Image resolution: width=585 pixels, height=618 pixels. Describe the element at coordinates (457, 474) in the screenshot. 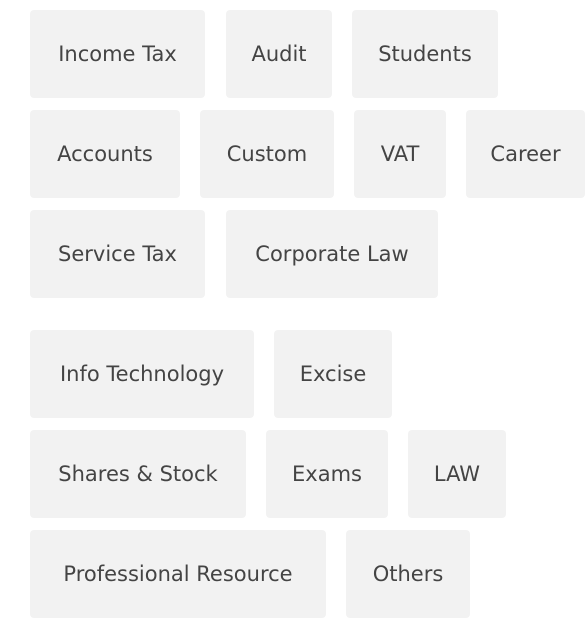

I see `tag-law: LAW` at that location.